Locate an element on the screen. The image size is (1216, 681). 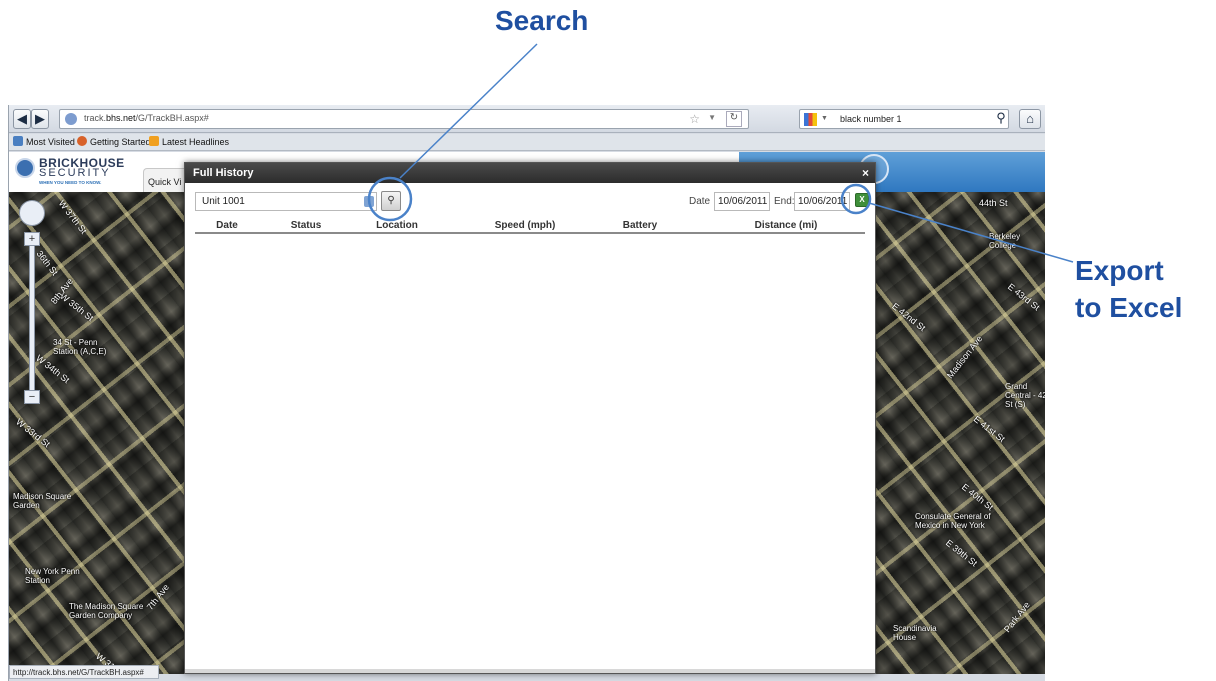
back-arrow-icon: ◀ is located at coordinates (22, 119).